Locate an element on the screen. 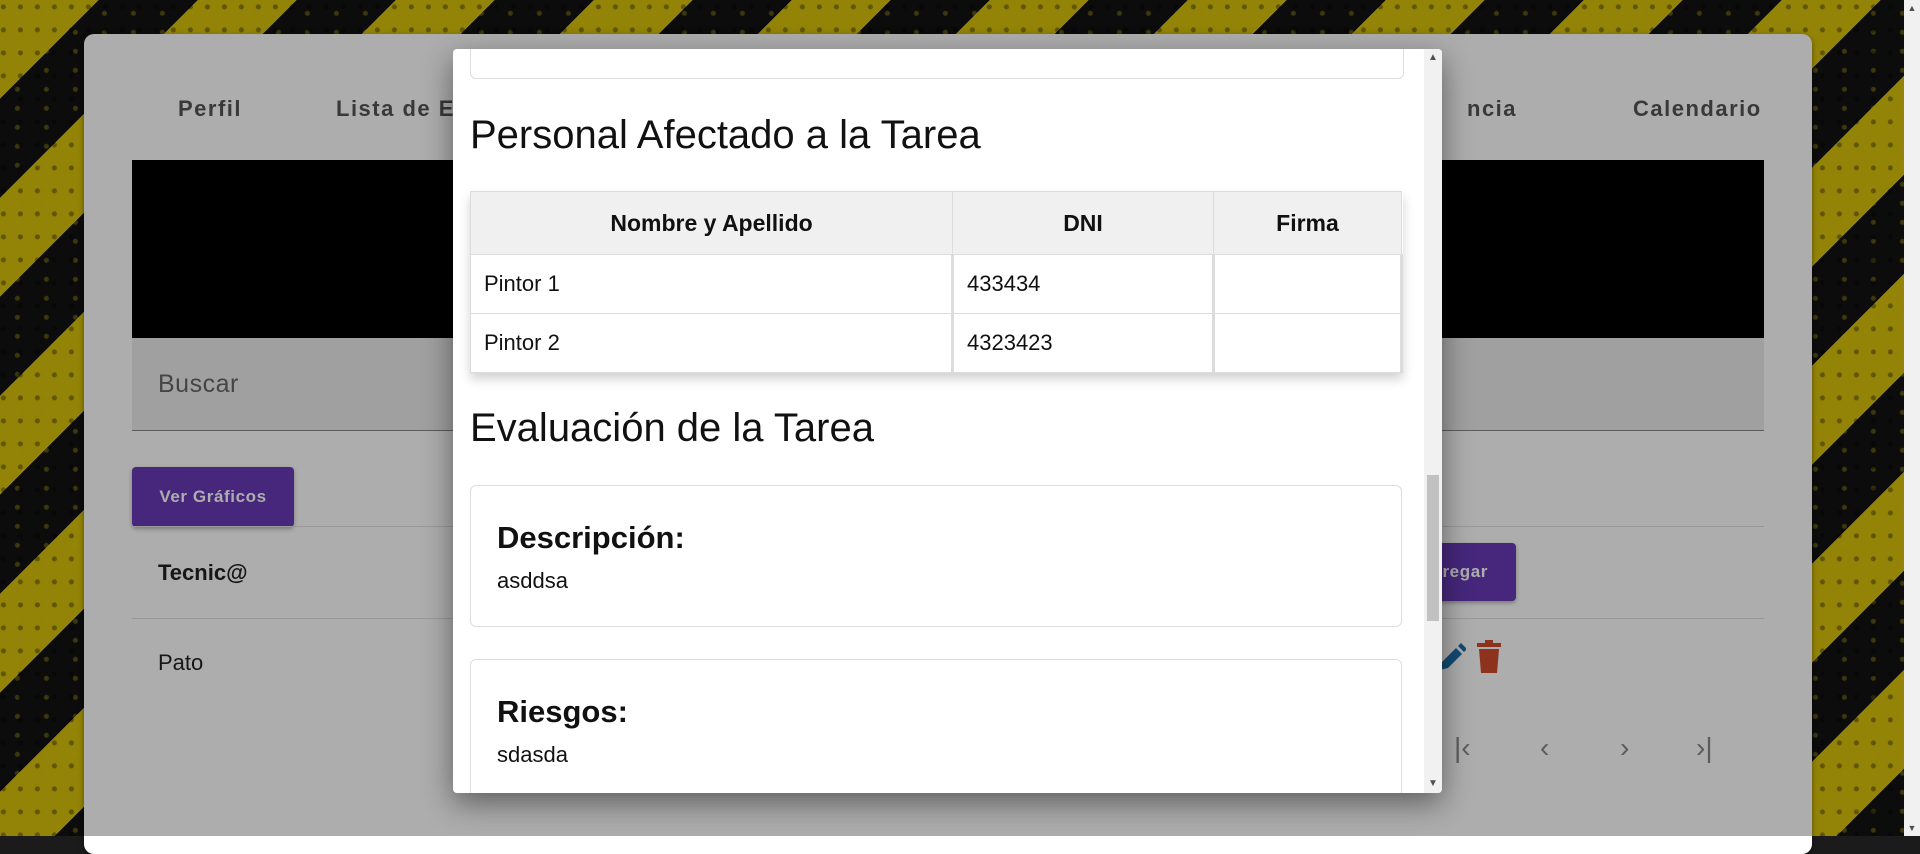  page-scrollbar: ▲ ▼ is located at coordinates (1912, 418).